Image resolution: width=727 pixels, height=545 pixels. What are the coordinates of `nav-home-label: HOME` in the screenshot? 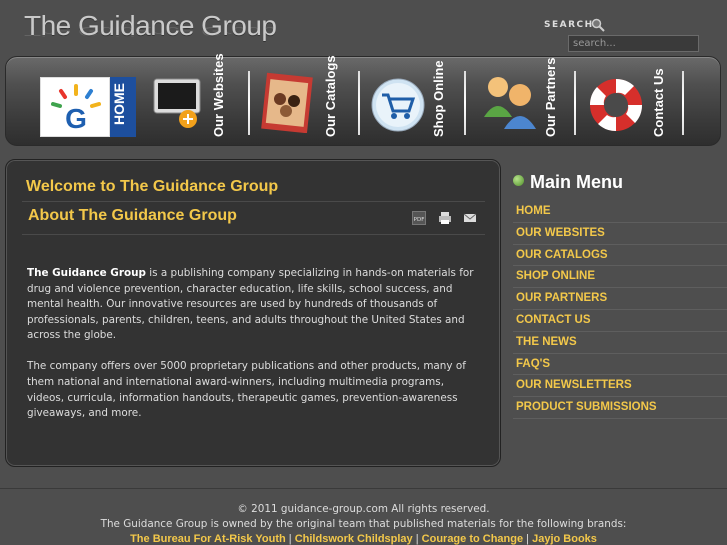 It's located at (119, 104).